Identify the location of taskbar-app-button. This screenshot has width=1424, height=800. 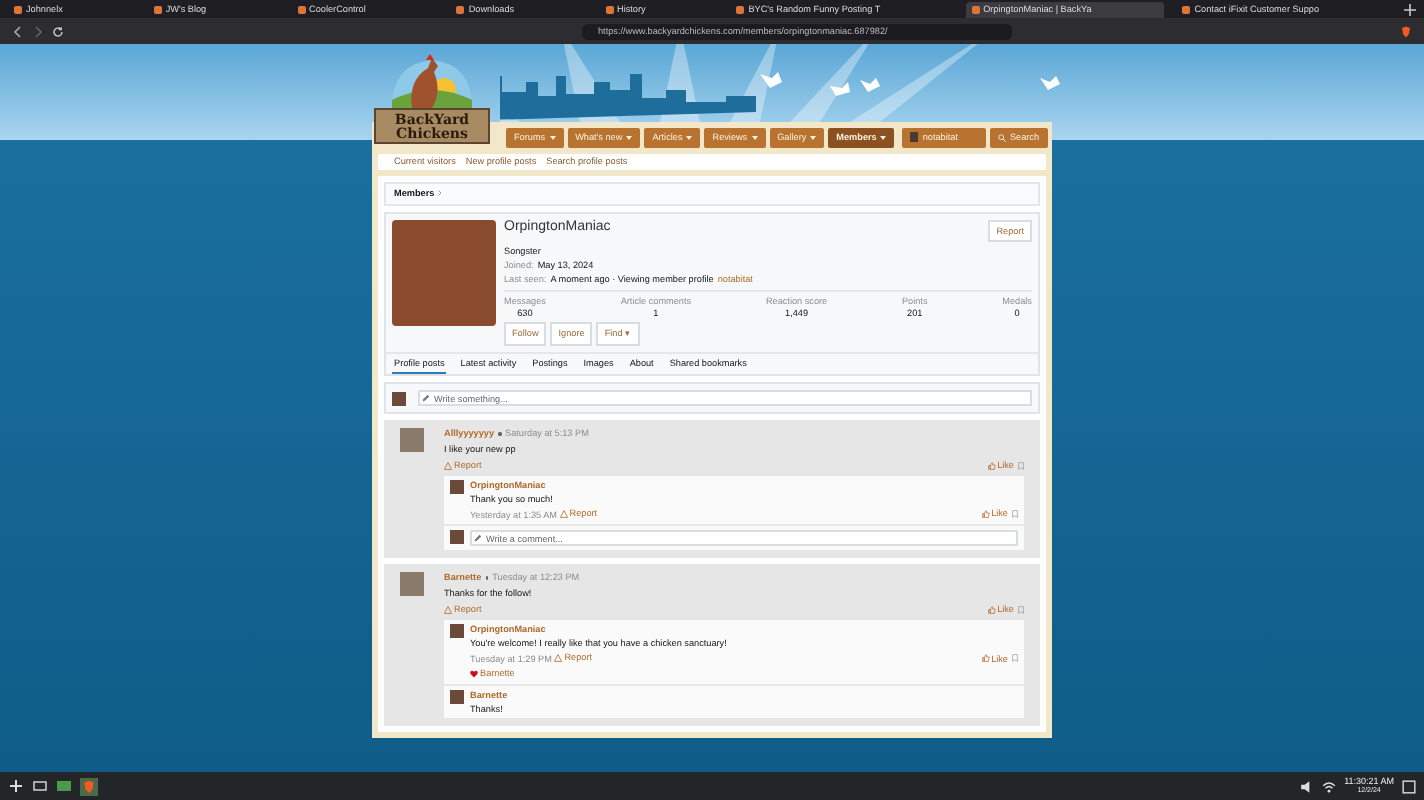
(89, 786).